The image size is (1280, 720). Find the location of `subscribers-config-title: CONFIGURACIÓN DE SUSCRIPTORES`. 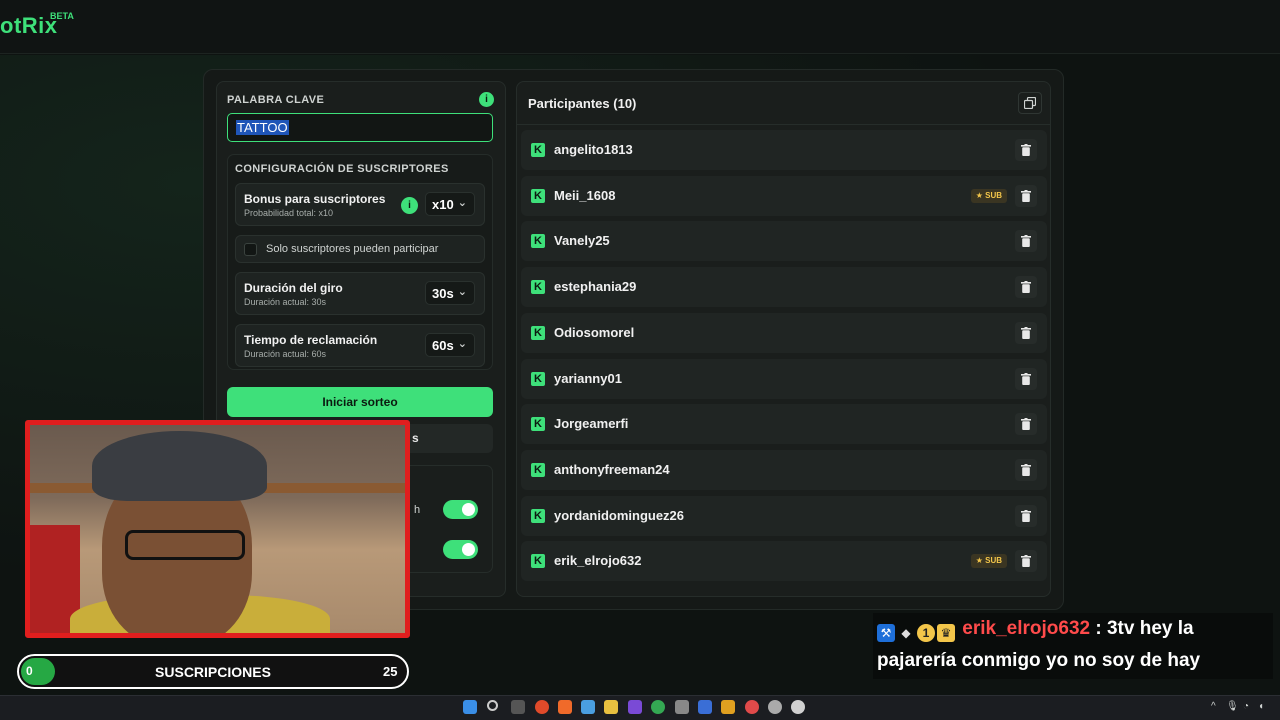

subscribers-config-title: CONFIGURACIÓN DE SUSCRIPTORES is located at coordinates (342, 169).